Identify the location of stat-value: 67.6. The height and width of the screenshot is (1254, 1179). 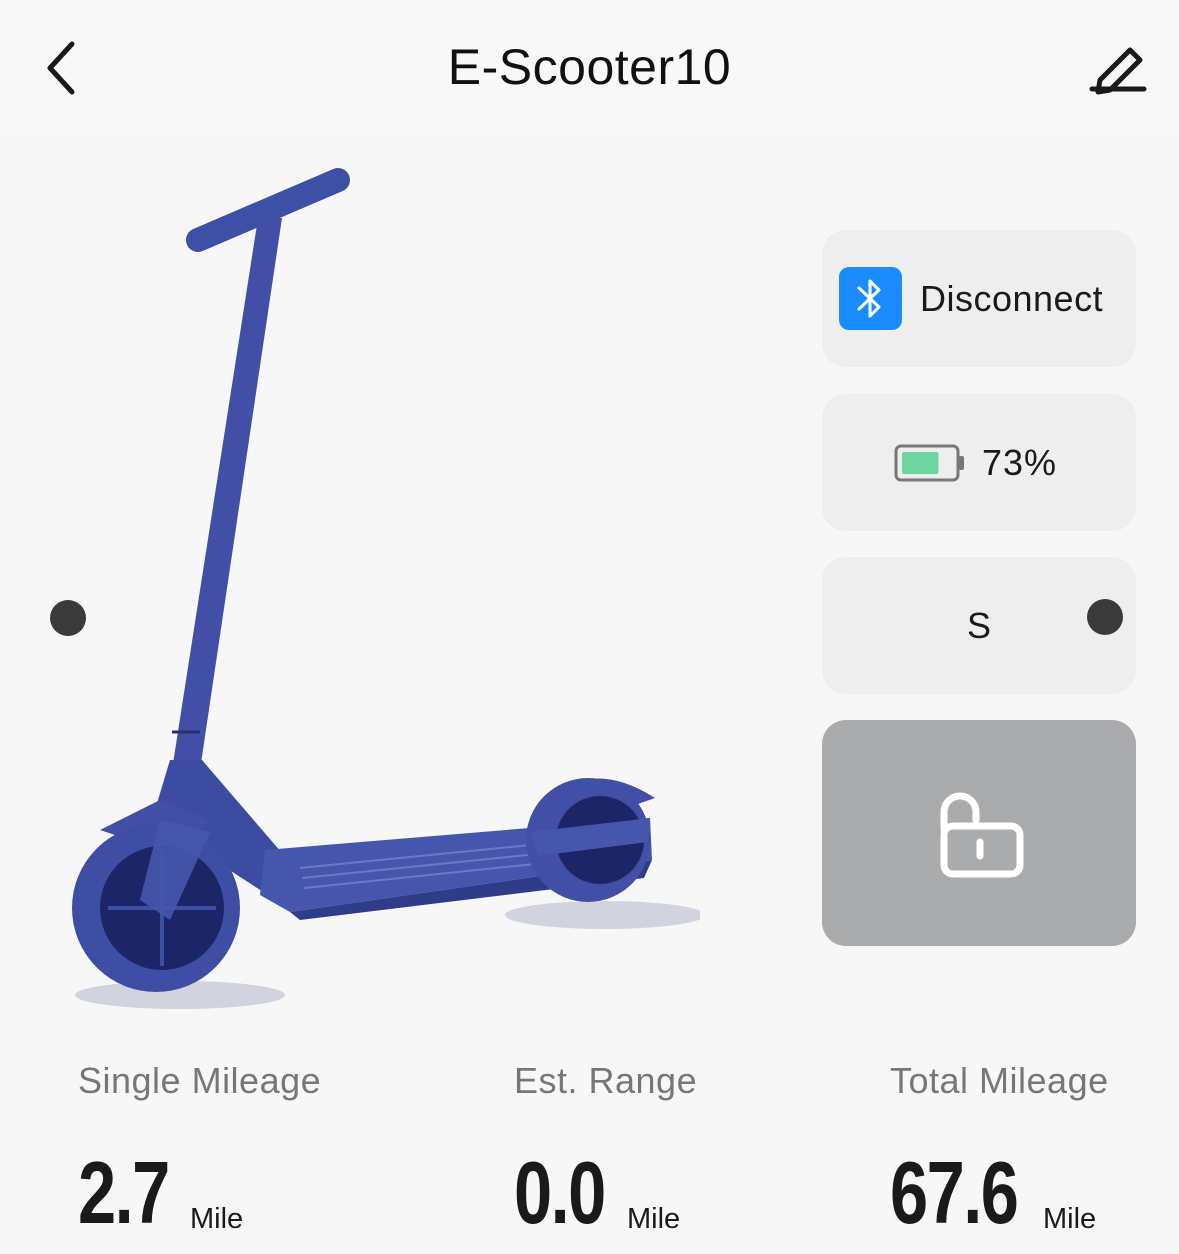
(954, 1192).